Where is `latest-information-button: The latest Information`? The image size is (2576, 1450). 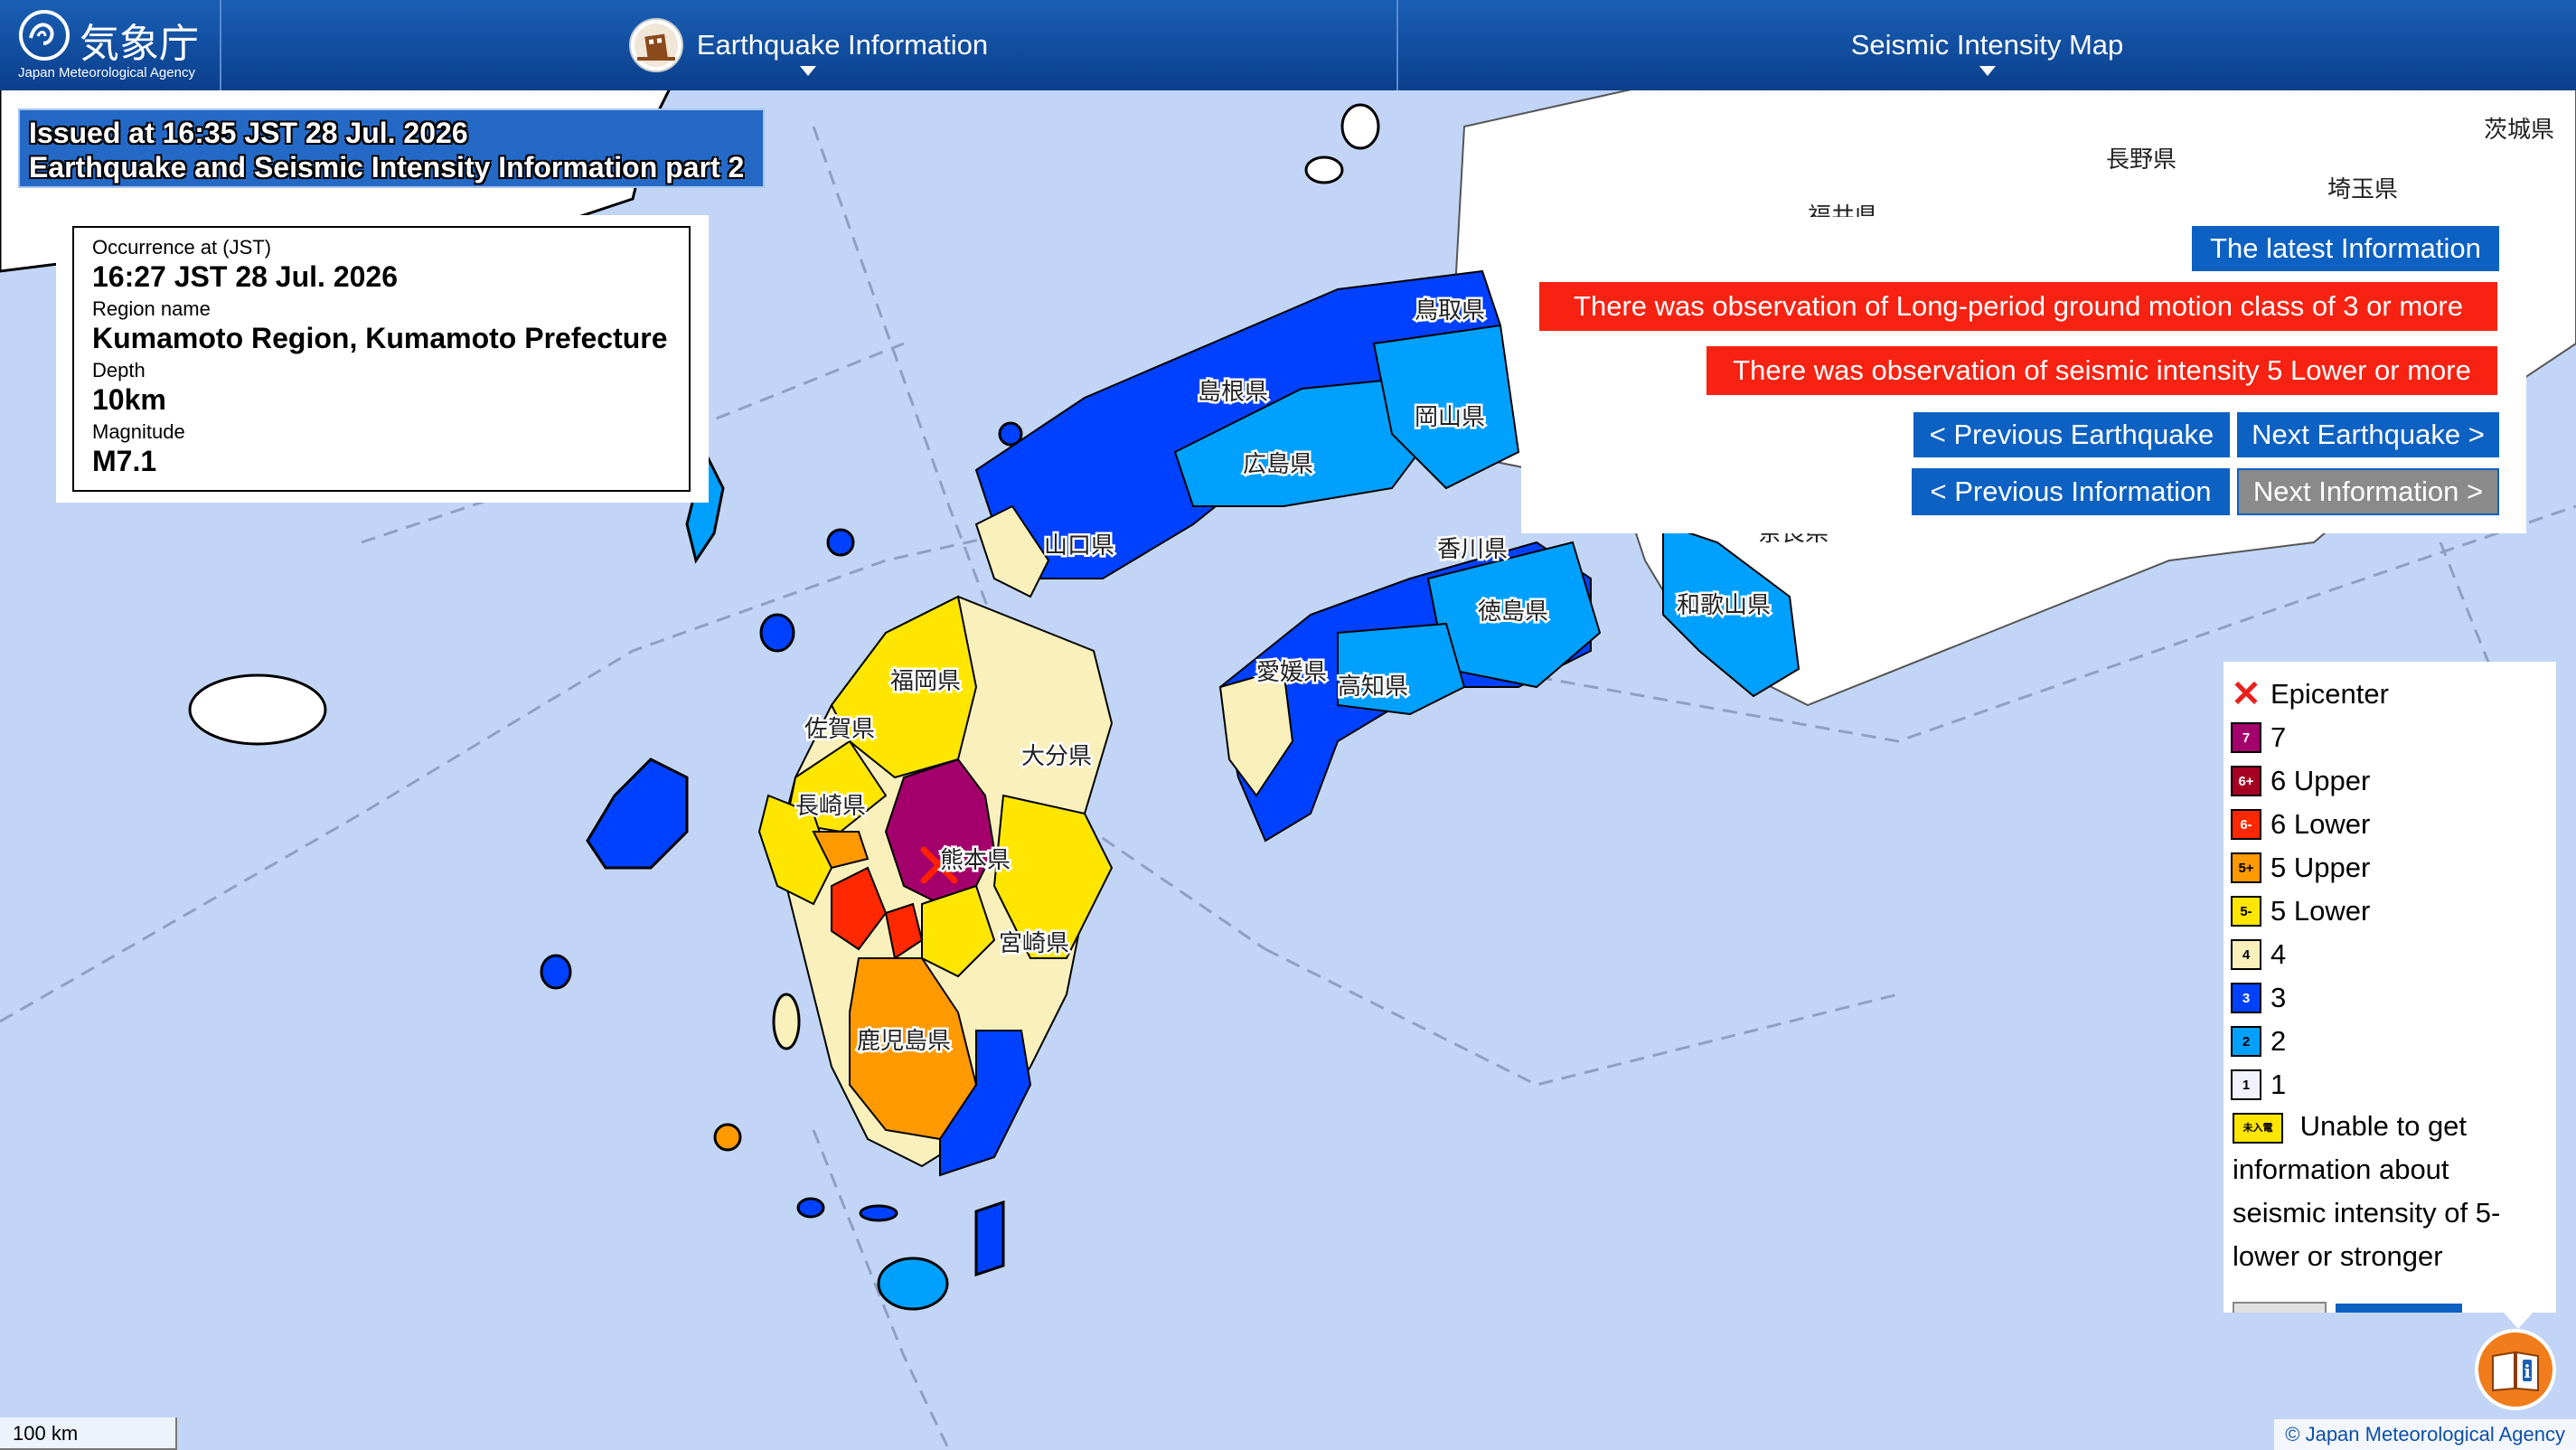 latest-information-button: The latest Information is located at coordinates (2345, 249).